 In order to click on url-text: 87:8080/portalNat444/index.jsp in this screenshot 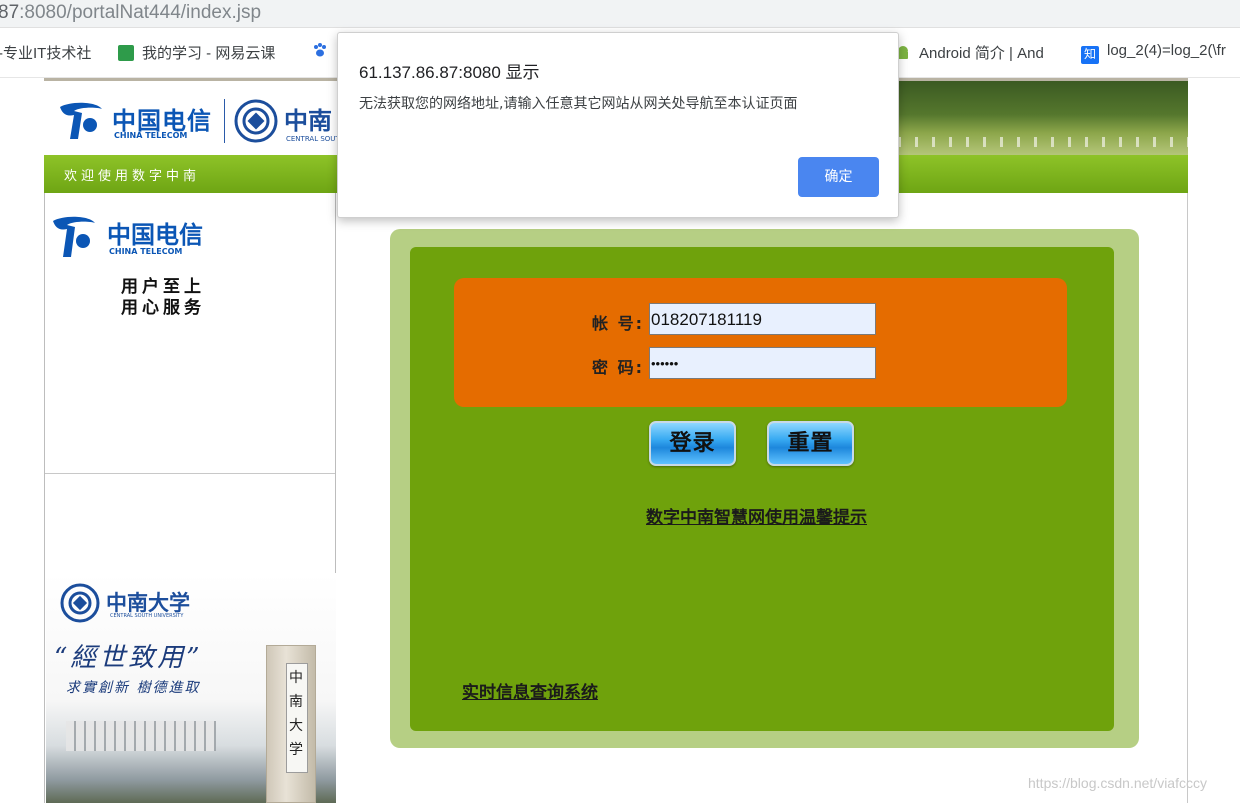, I will do `click(130, 13)`.